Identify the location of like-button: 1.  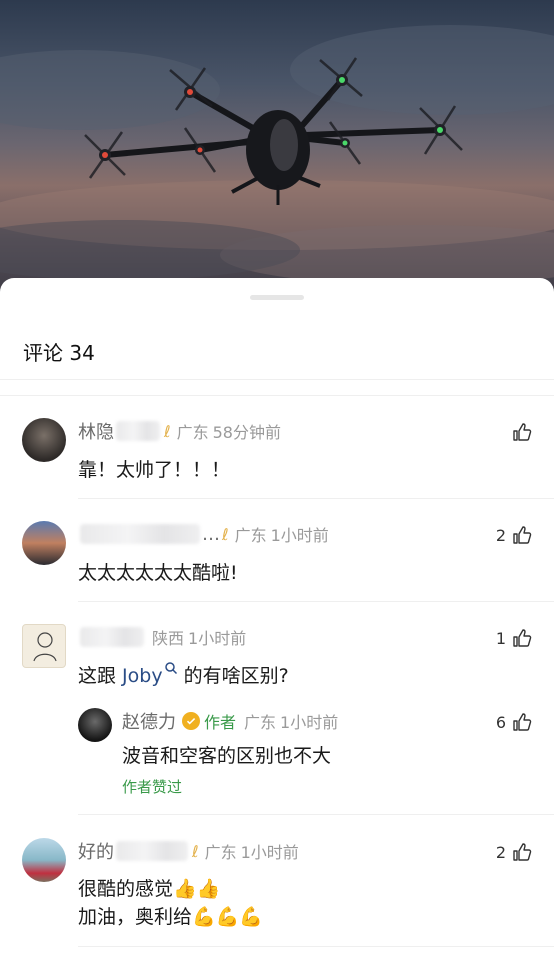
(514, 638).